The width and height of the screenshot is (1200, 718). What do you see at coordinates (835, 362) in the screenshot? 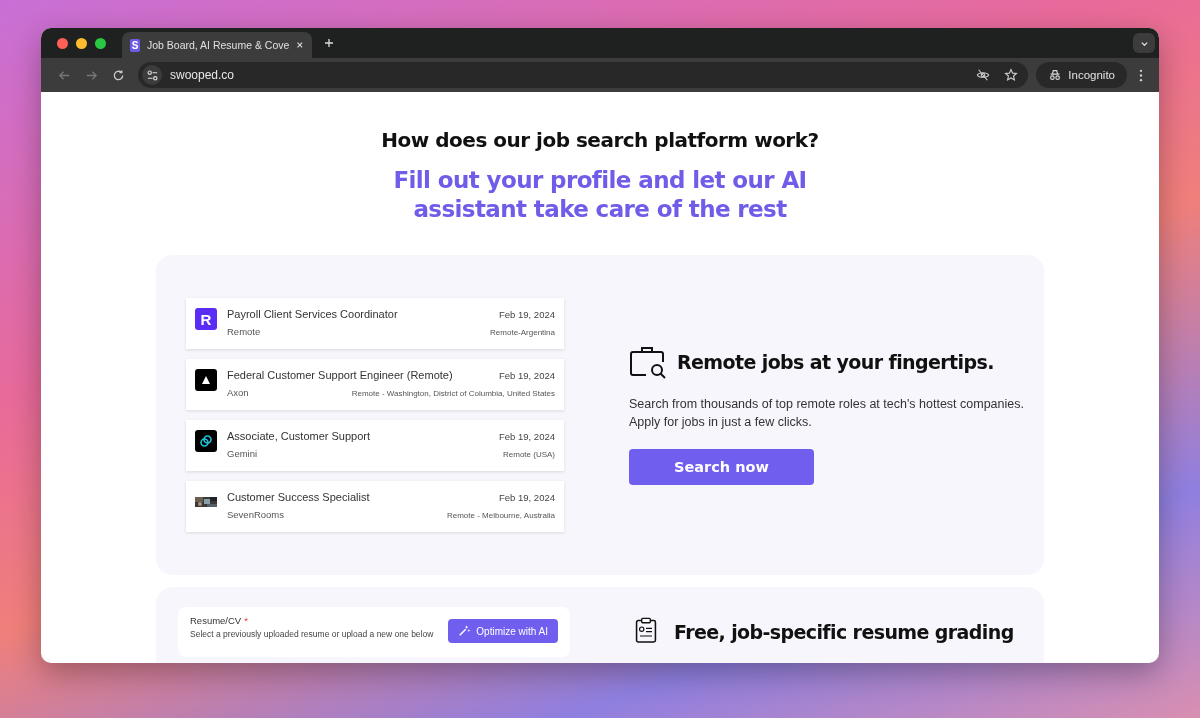
I see `feature-title: Remote jobs at your fingertips.` at bounding box center [835, 362].